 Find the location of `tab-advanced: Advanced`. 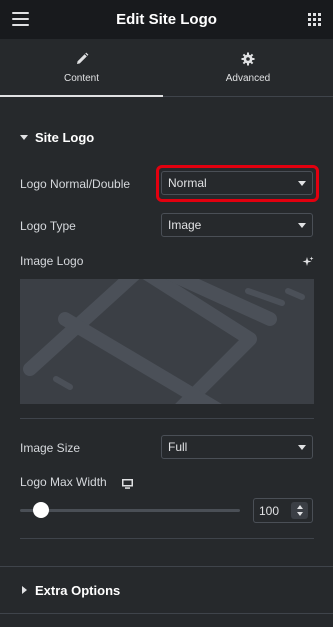

tab-advanced: Advanced is located at coordinates (248, 67).